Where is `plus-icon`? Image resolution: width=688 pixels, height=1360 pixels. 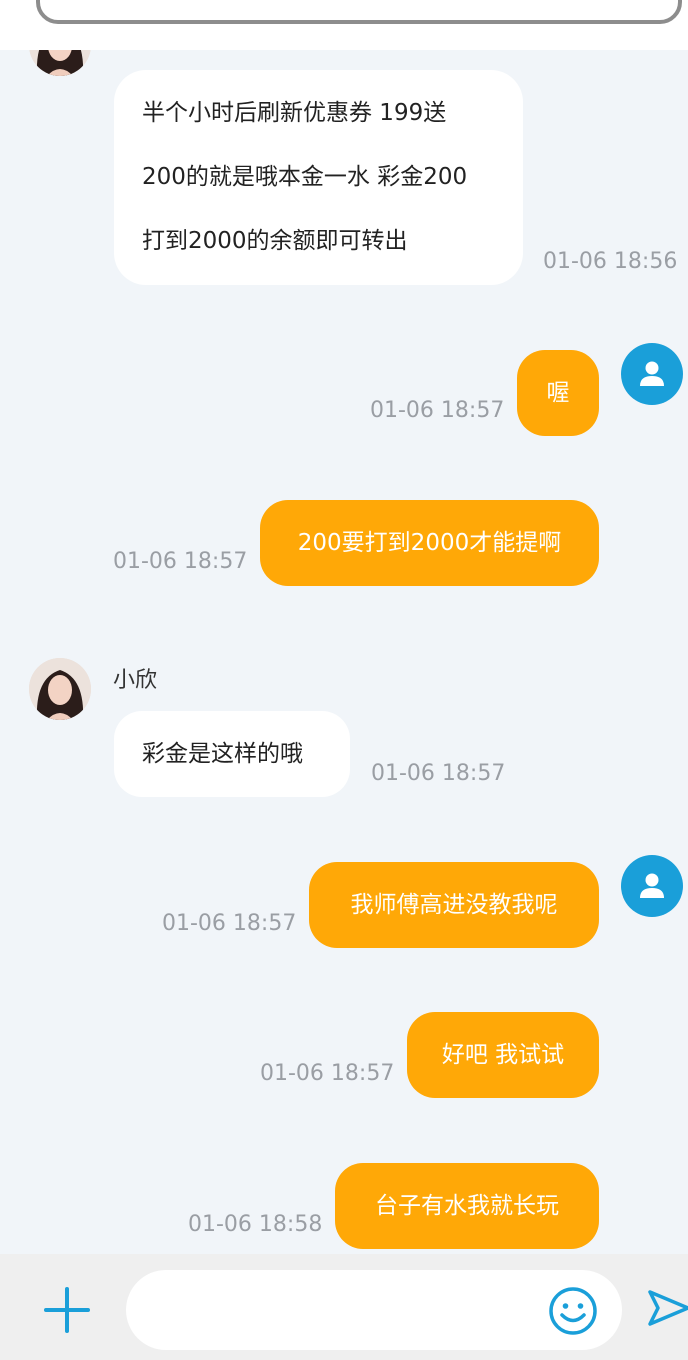 plus-icon is located at coordinates (67, 1310).